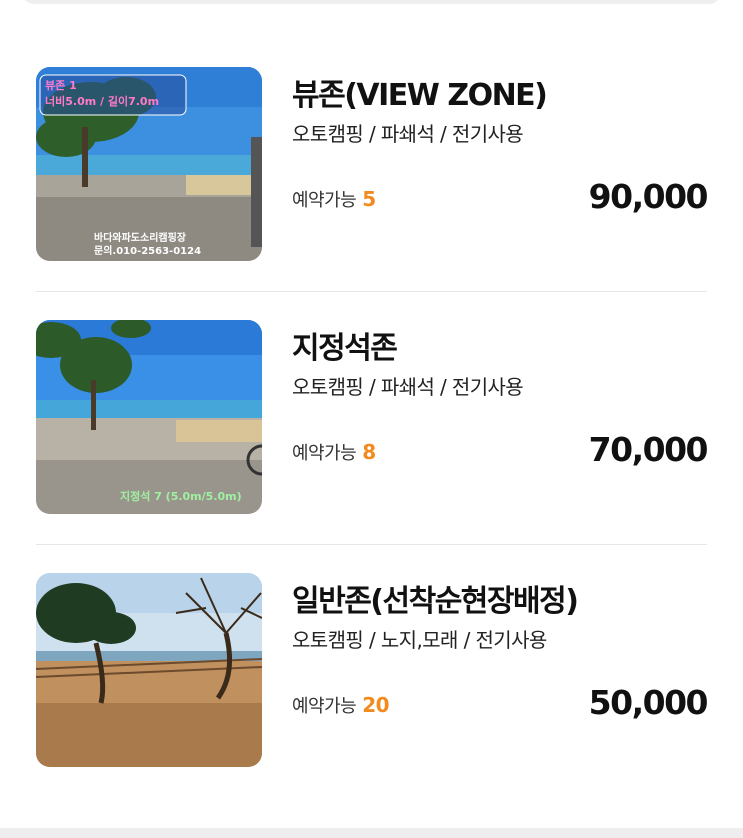 The image size is (743, 838). I want to click on sand-photo-general-zone, so click(149, 670).